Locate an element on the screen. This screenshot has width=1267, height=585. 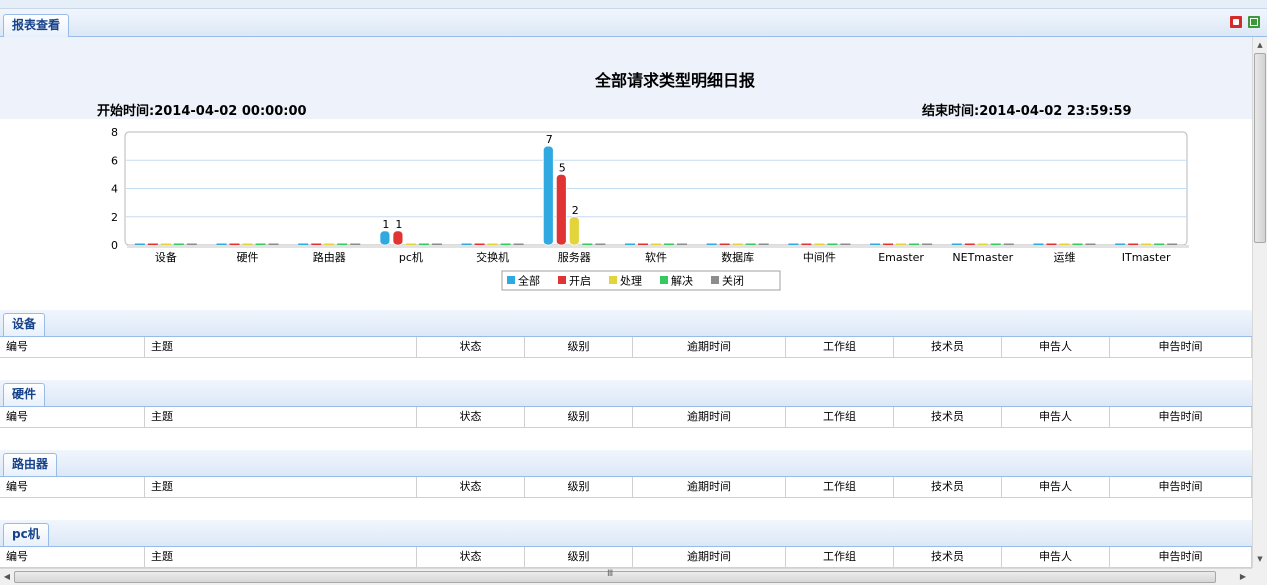
tab-strip: 报表查看 is located at coordinates (633, 23).